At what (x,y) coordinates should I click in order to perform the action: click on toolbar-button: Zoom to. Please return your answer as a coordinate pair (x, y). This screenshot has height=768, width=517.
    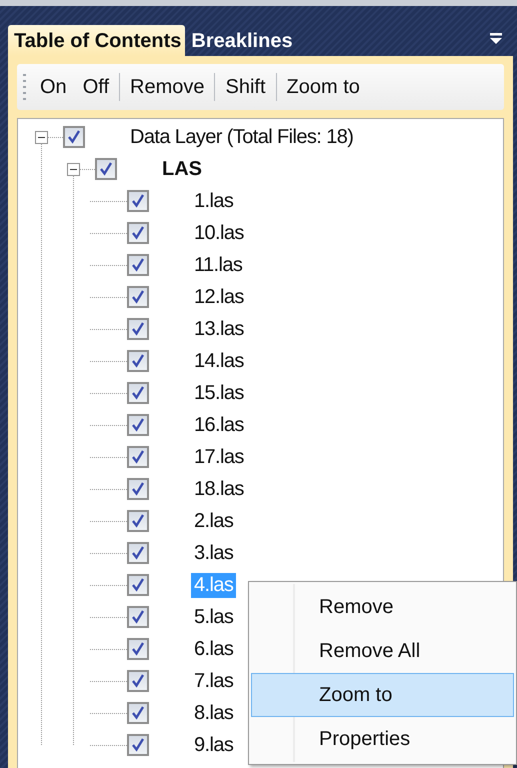
    Looking at the image, I should click on (323, 87).